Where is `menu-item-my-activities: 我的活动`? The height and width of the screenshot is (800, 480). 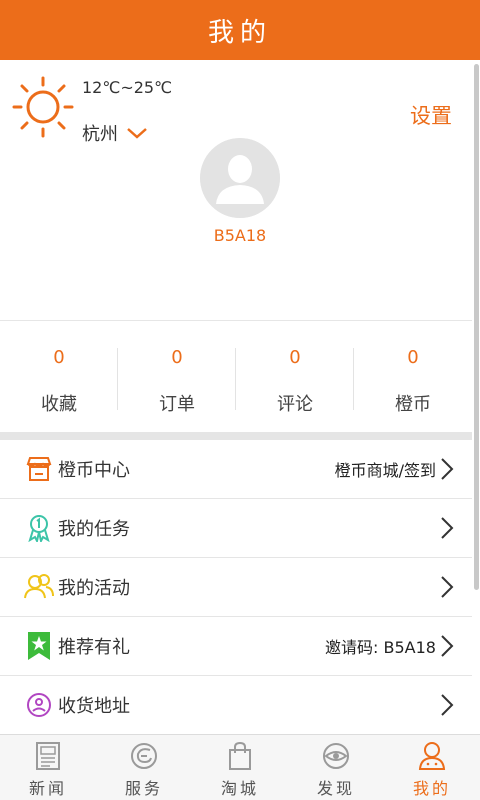
menu-item-my-activities: 我的活动 is located at coordinates (236, 587).